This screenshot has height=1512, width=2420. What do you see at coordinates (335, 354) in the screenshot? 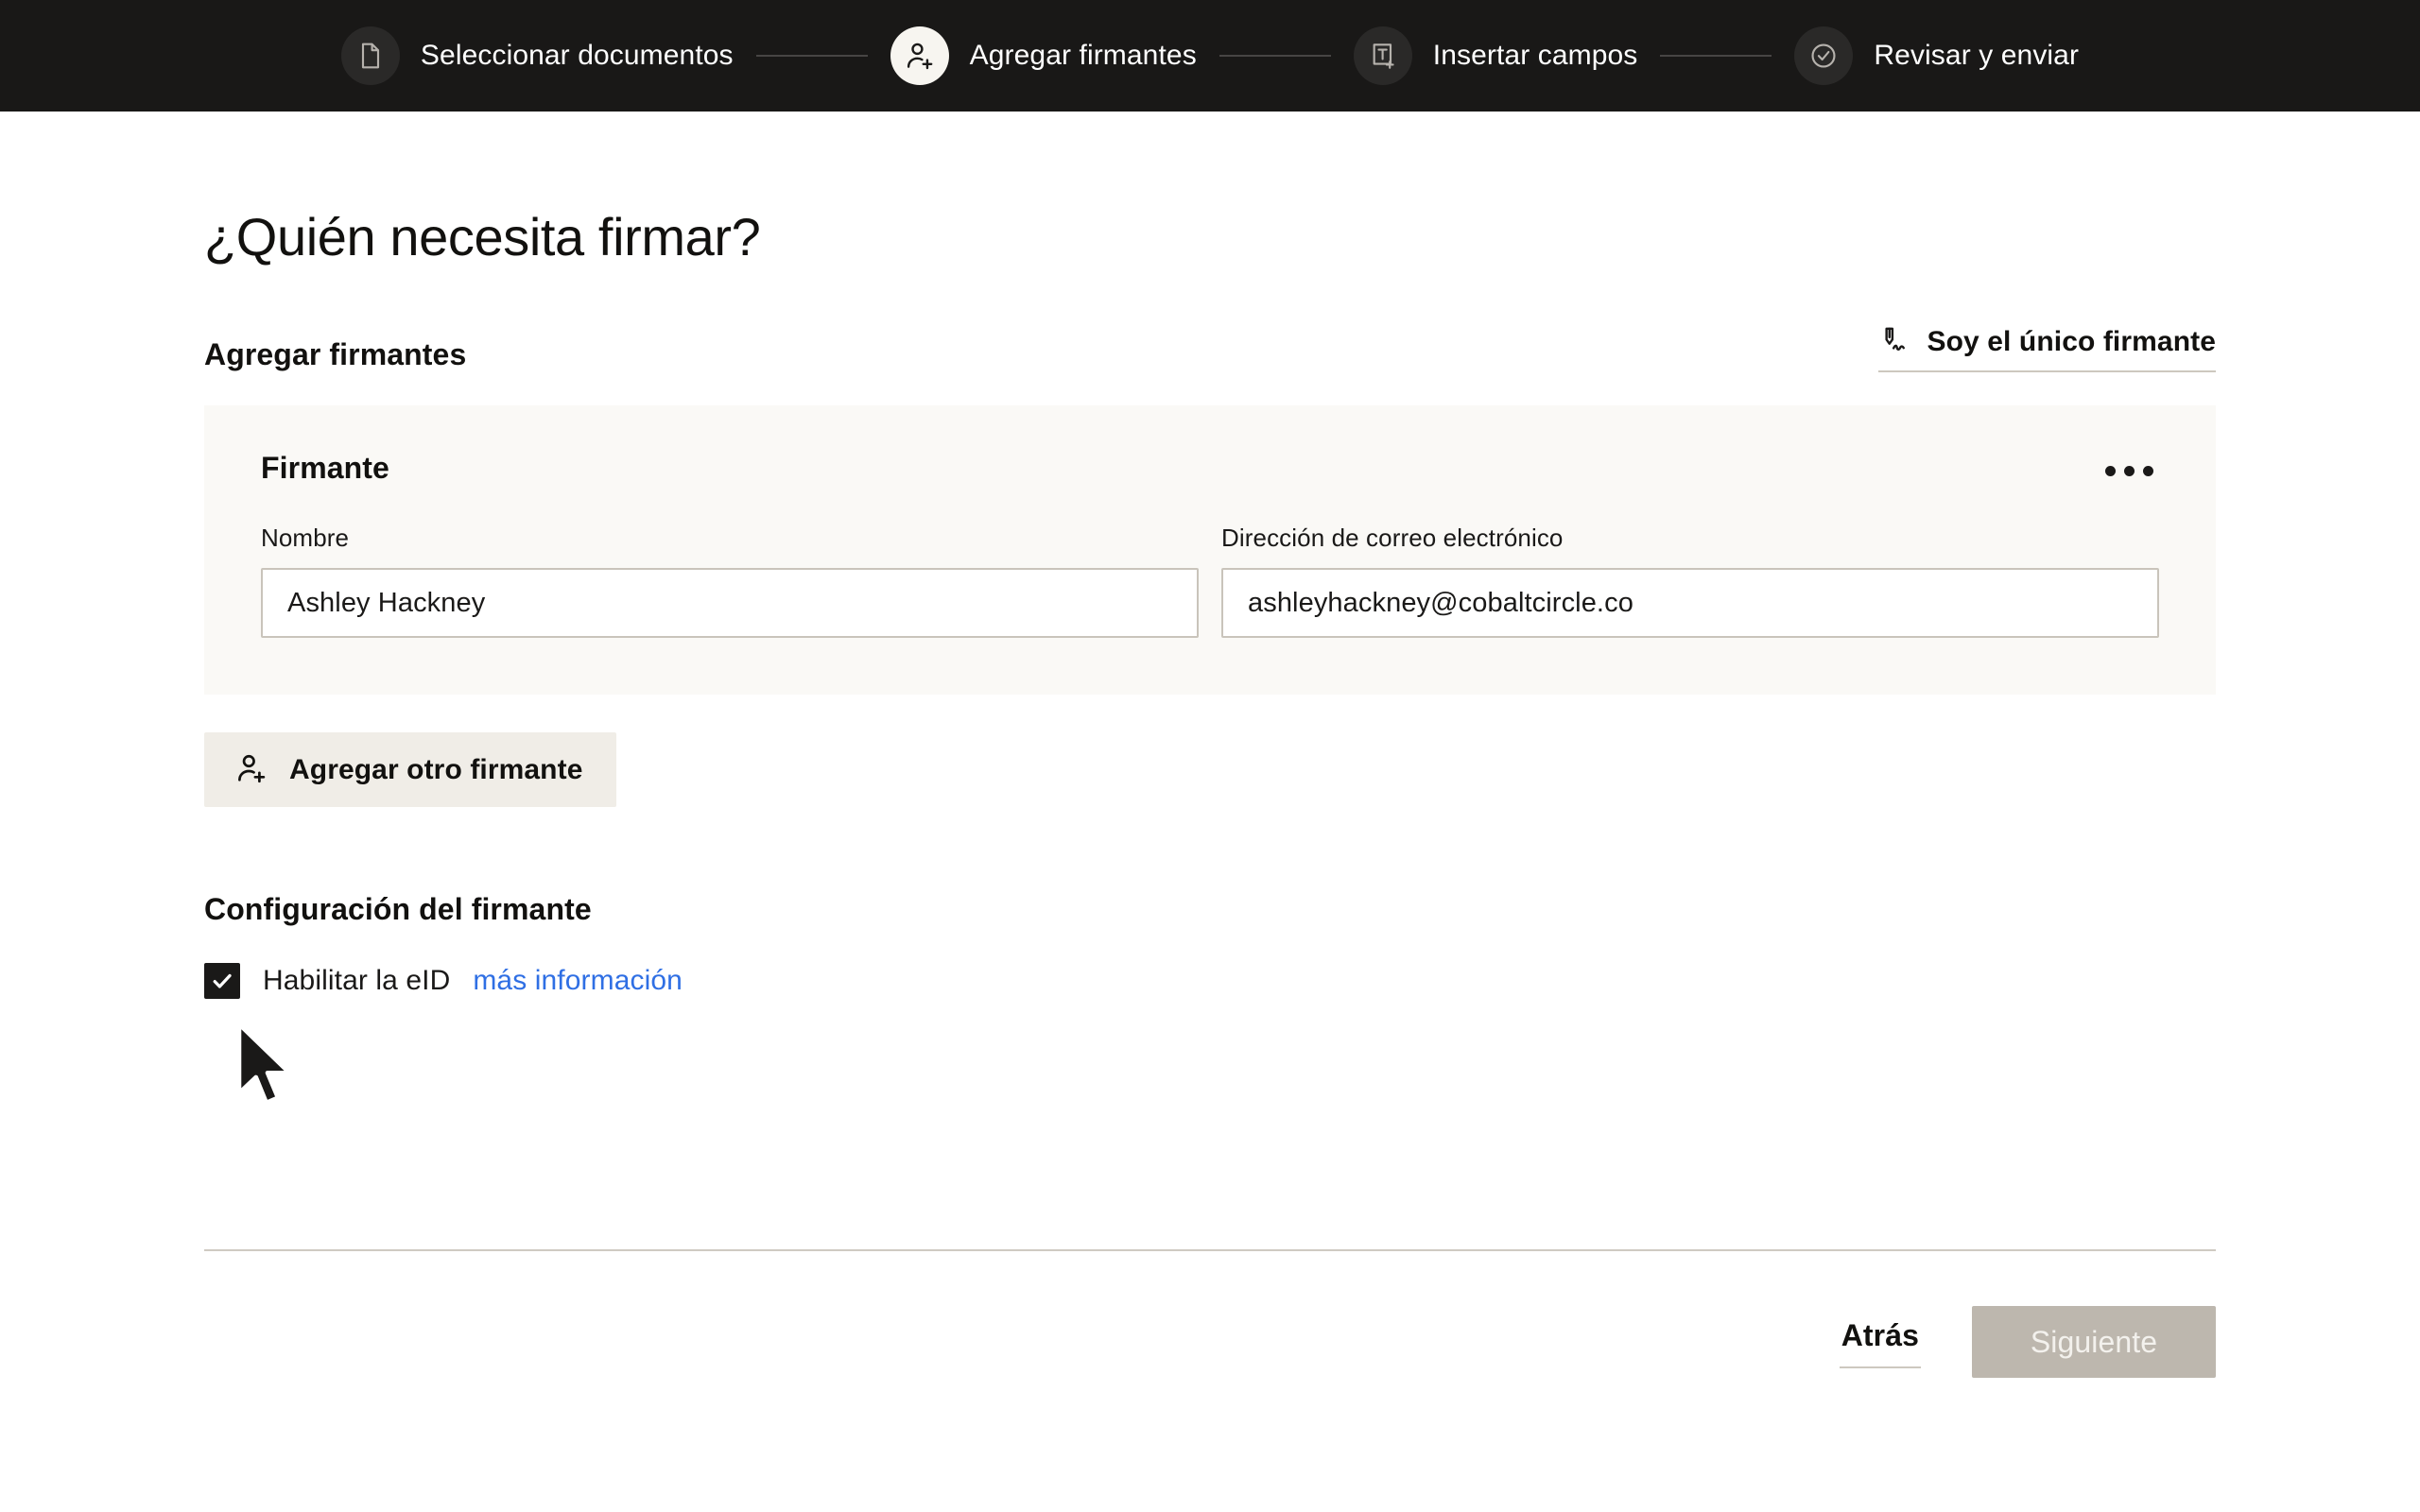
I see `add-signers-heading: Agregar firmantes` at bounding box center [335, 354].